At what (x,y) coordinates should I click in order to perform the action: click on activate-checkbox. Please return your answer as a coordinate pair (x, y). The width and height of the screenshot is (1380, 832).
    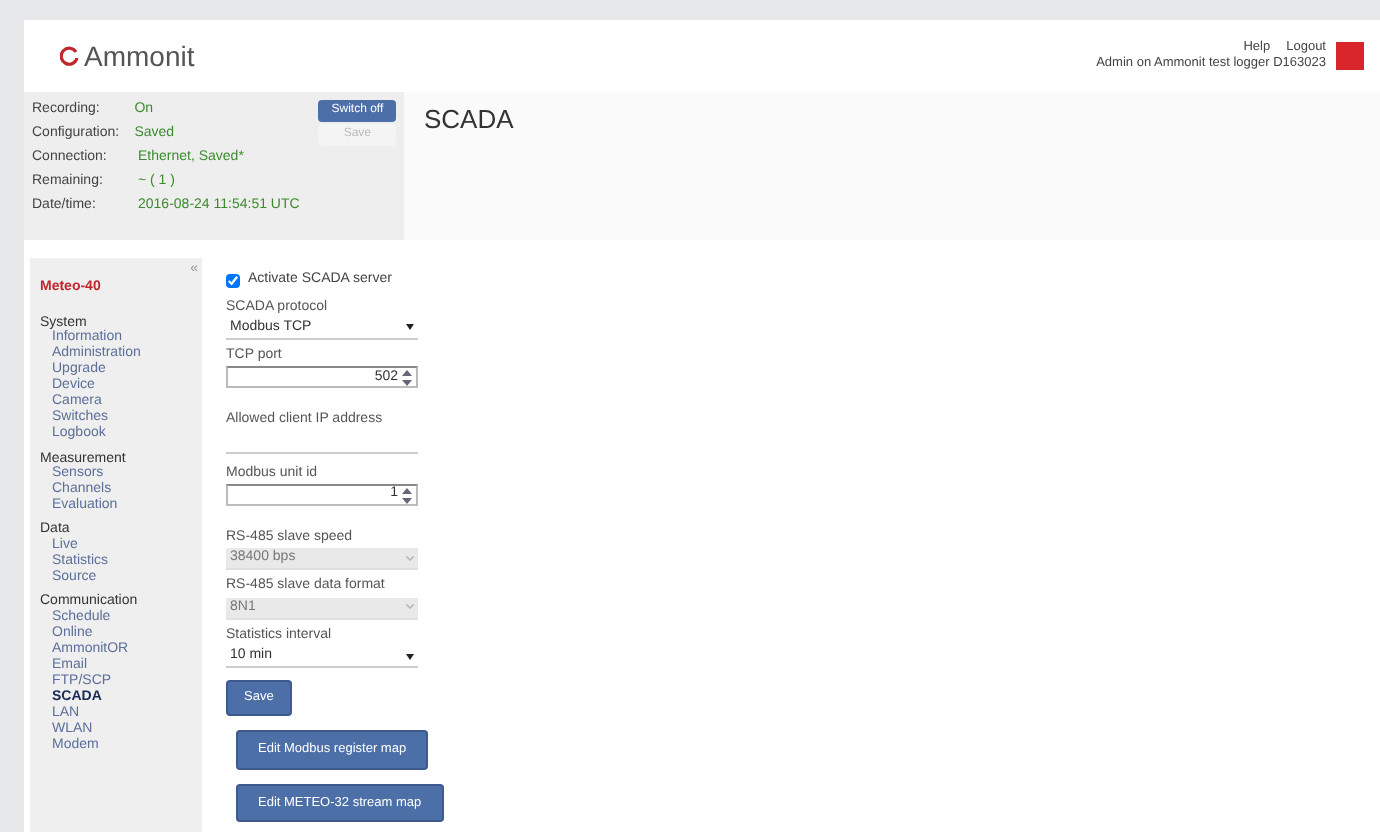
    Looking at the image, I should click on (233, 280).